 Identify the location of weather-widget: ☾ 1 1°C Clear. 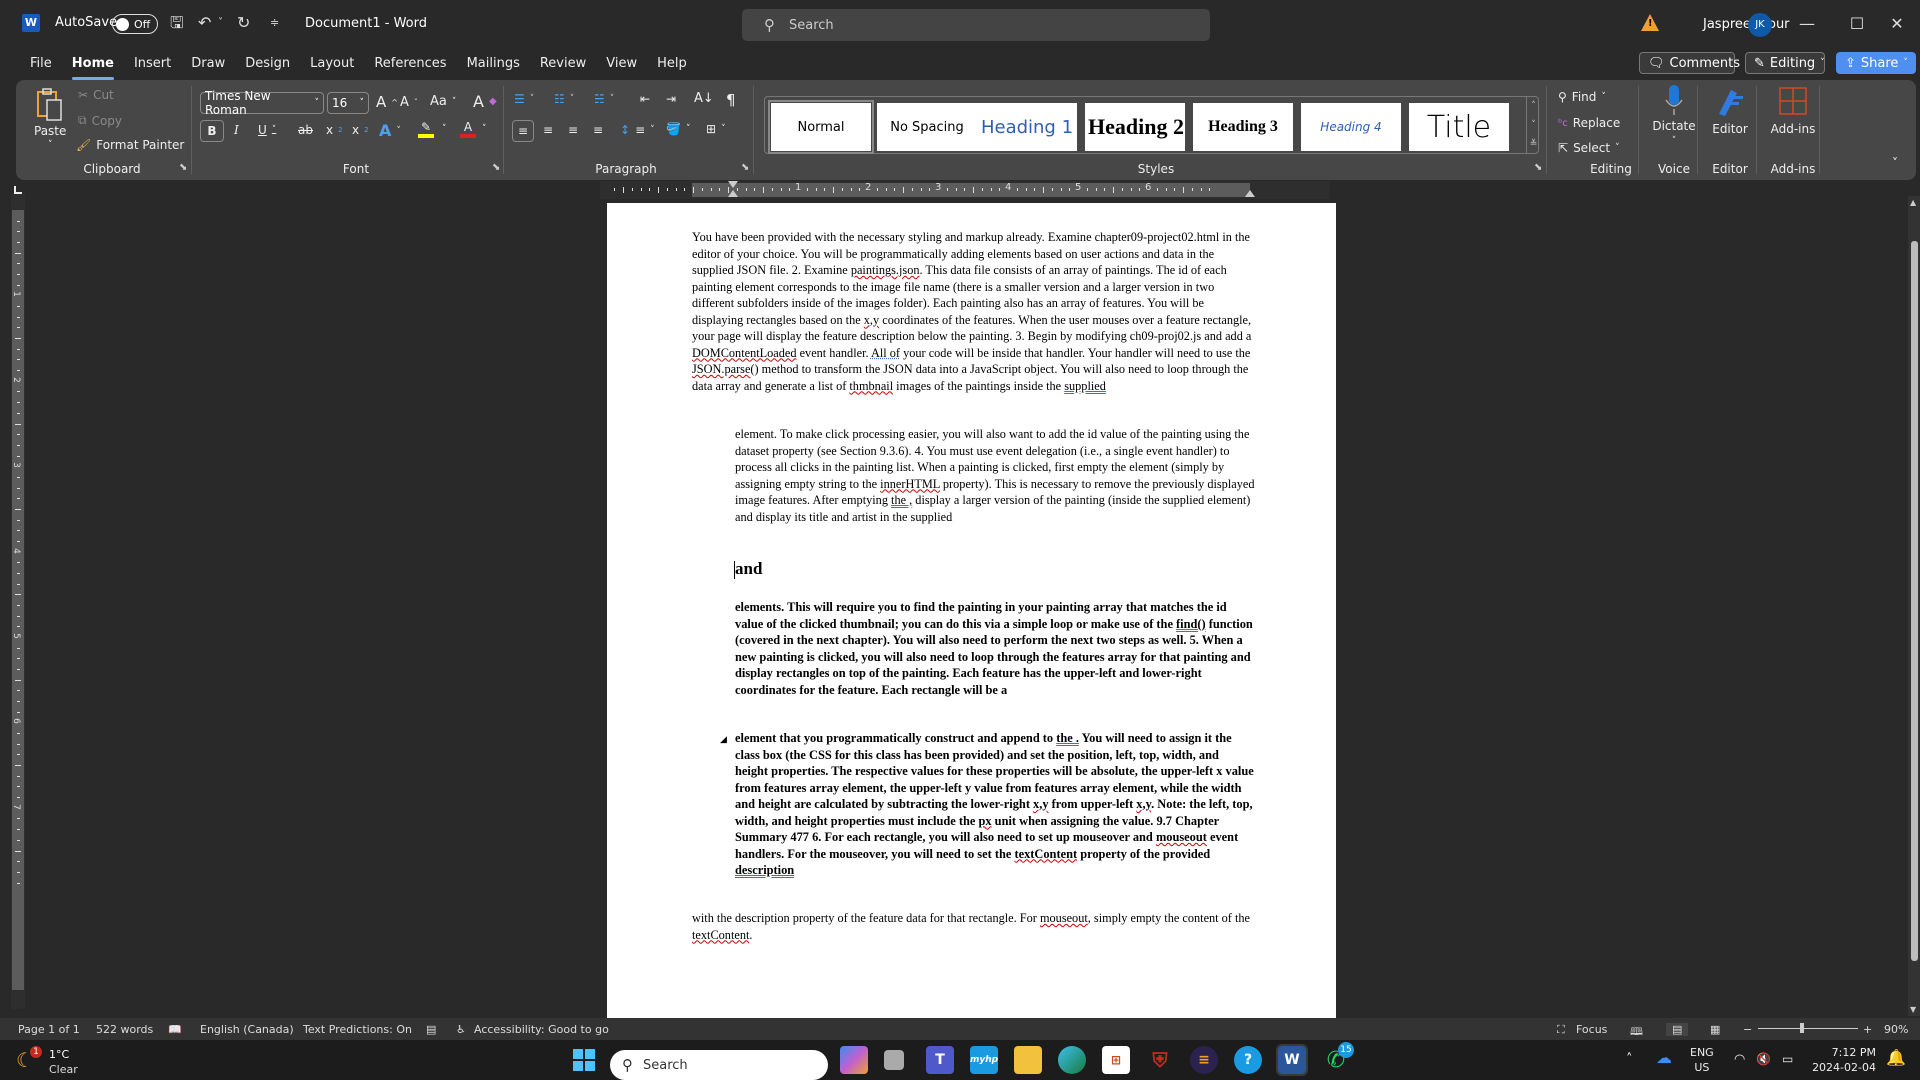
(56, 1061).